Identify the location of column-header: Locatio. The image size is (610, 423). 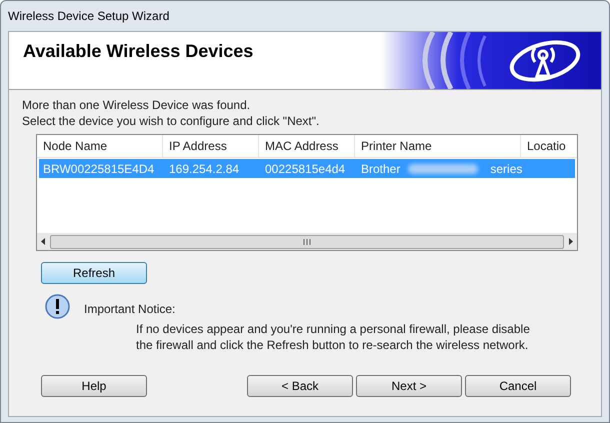
(549, 146).